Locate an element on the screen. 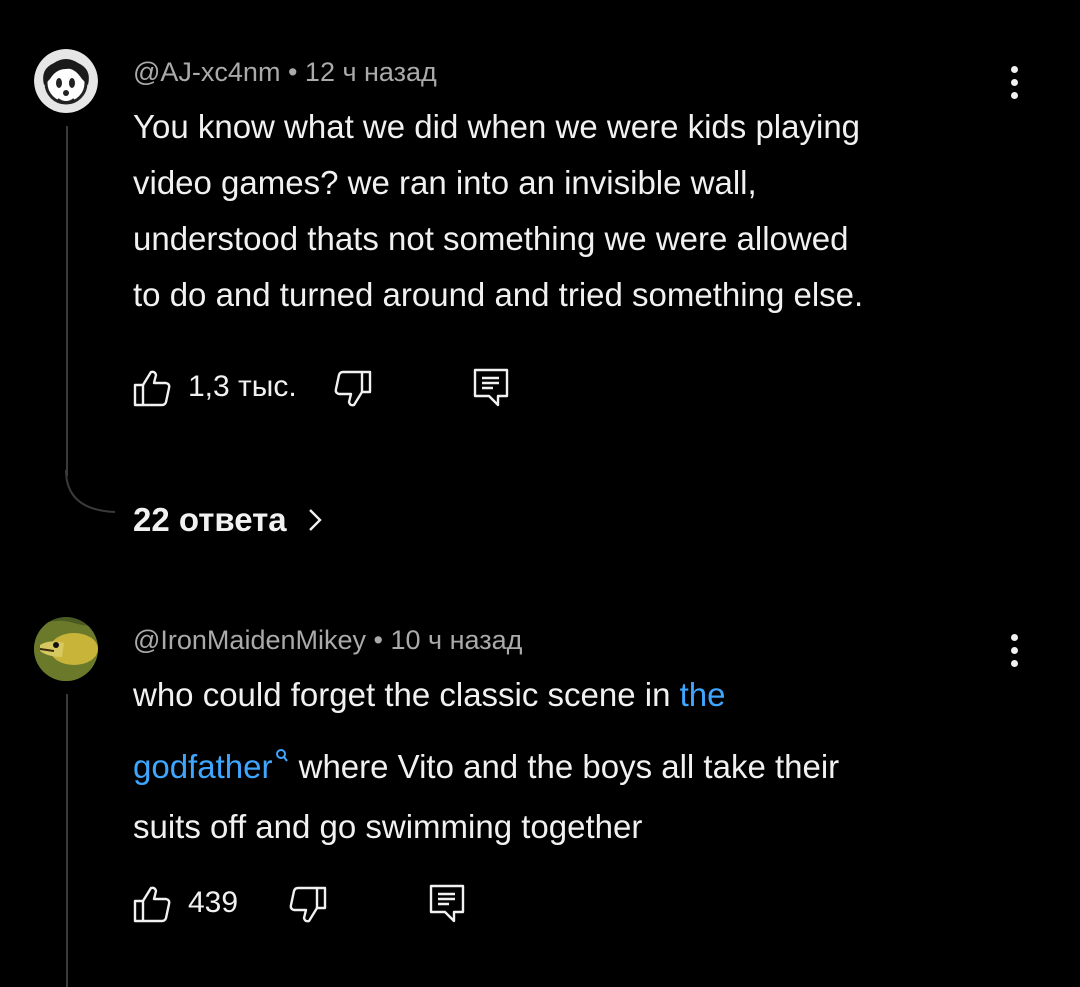 This screenshot has height=987, width=1080. chevron-right-icon is located at coordinates (315, 519).